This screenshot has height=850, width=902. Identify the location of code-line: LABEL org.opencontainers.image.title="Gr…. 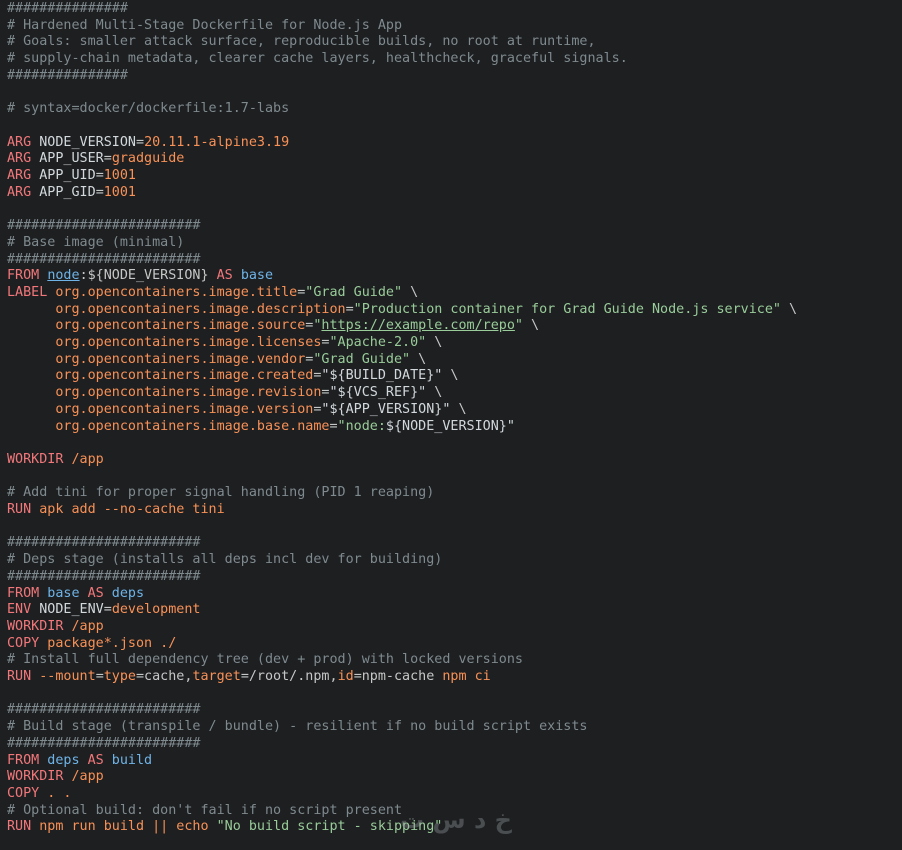
(212, 292).